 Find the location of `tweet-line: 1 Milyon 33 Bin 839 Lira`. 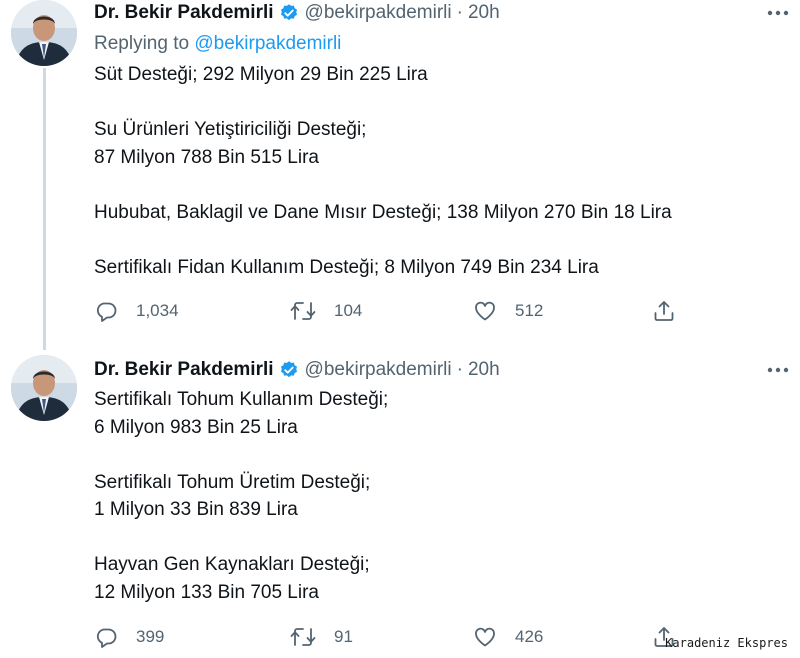

tweet-line: 1 Milyon 33 Bin 839 Lira is located at coordinates (196, 509).